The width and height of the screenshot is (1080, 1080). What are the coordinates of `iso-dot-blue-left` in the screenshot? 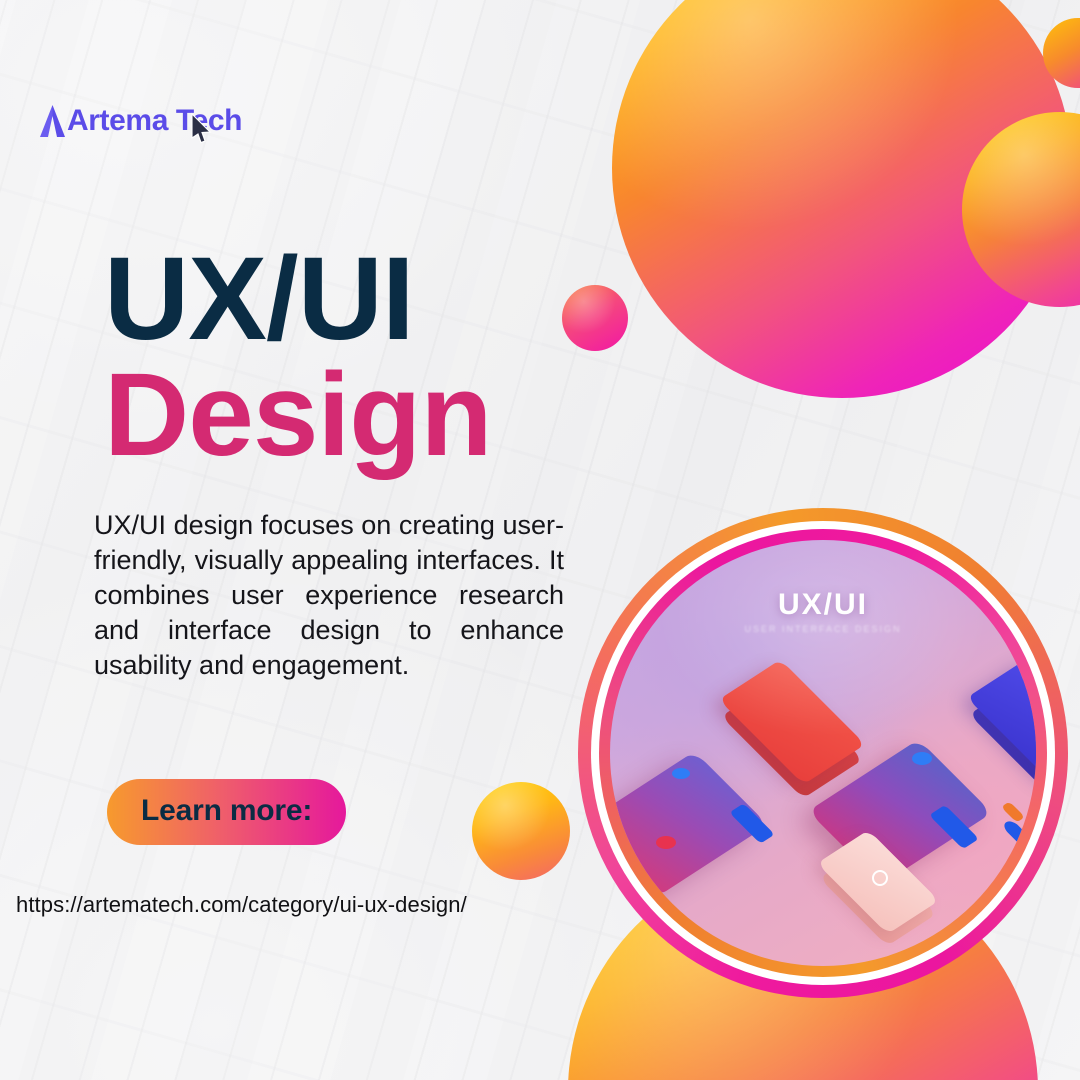 It's located at (681, 773).